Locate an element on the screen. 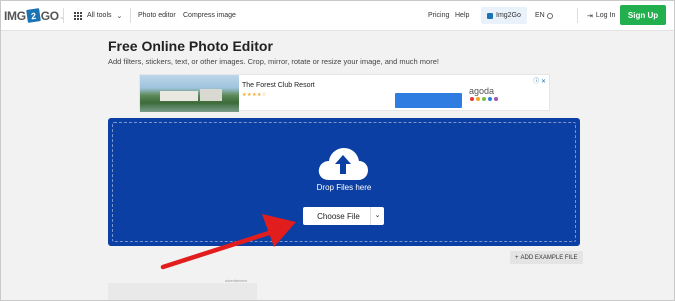 This screenshot has width=675, height=301. ad-close-icon: ⓘ ✕ is located at coordinates (539, 80).